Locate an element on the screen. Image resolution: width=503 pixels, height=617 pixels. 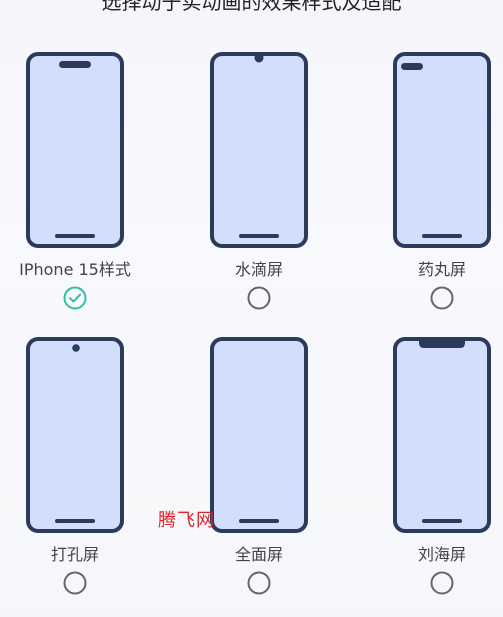
option-punch-hole: 打孔屏 is located at coordinates (75, 477).